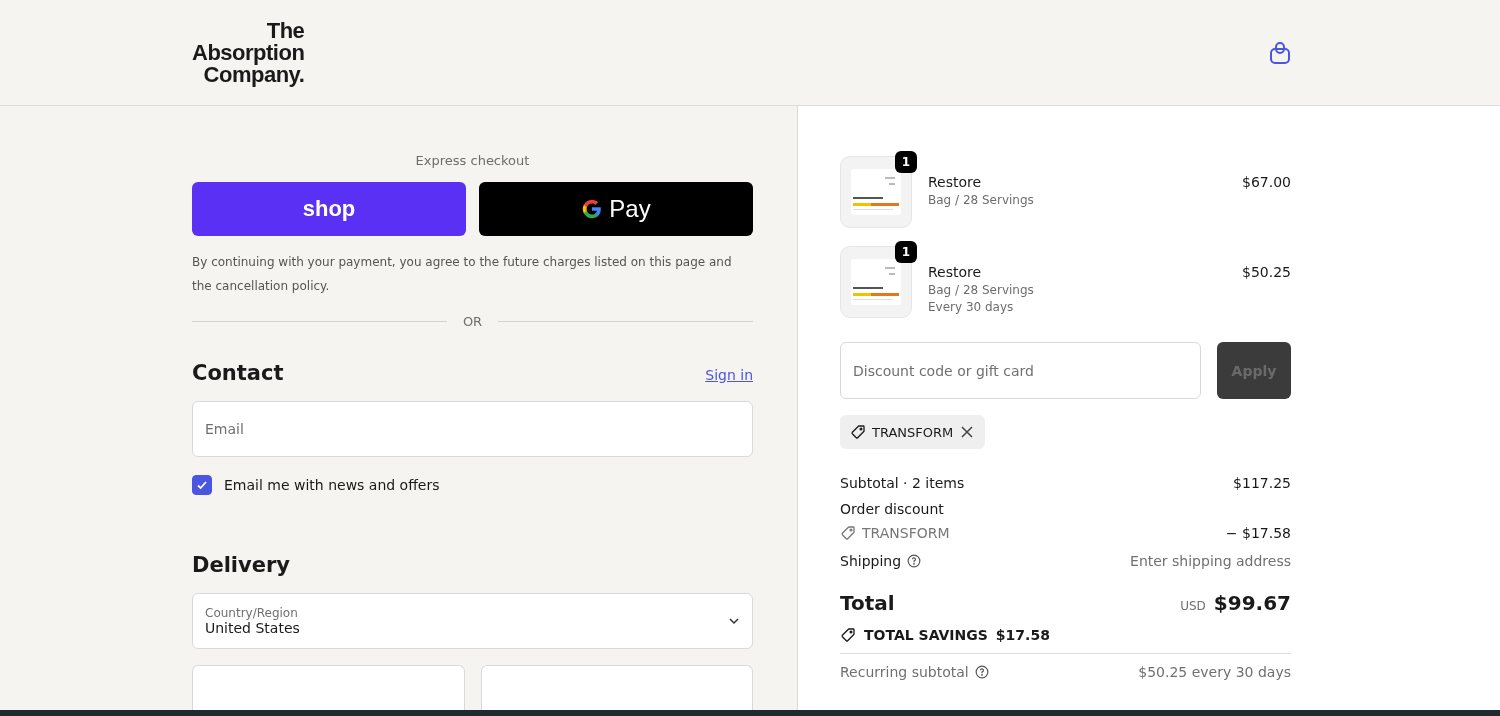 The width and height of the screenshot is (1500, 716). Describe the element at coordinates (1022, 635) in the screenshot. I see `total-savings-value: $17.58` at that location.